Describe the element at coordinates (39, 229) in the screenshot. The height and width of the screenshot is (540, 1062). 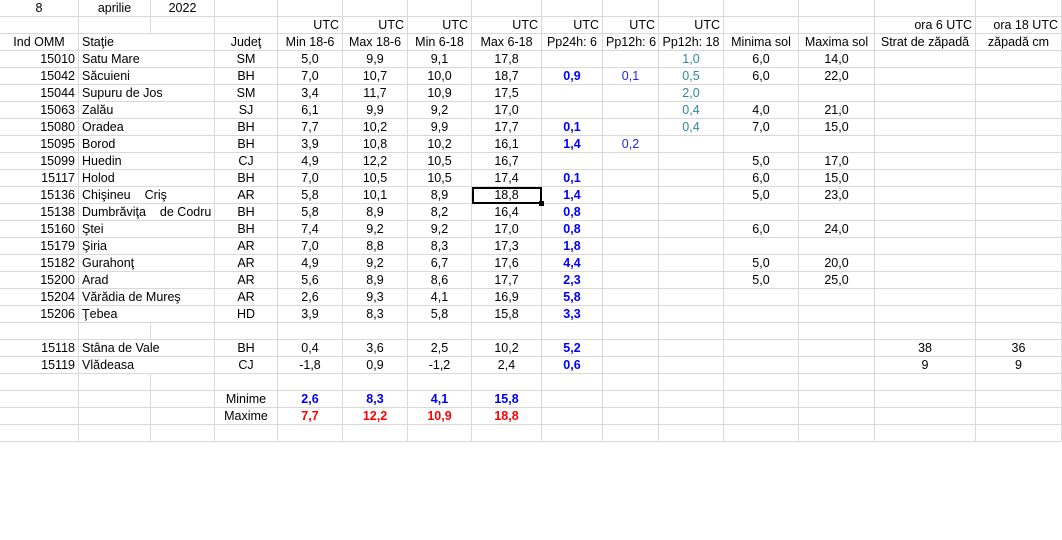
I see `cell: 15160` at that location.